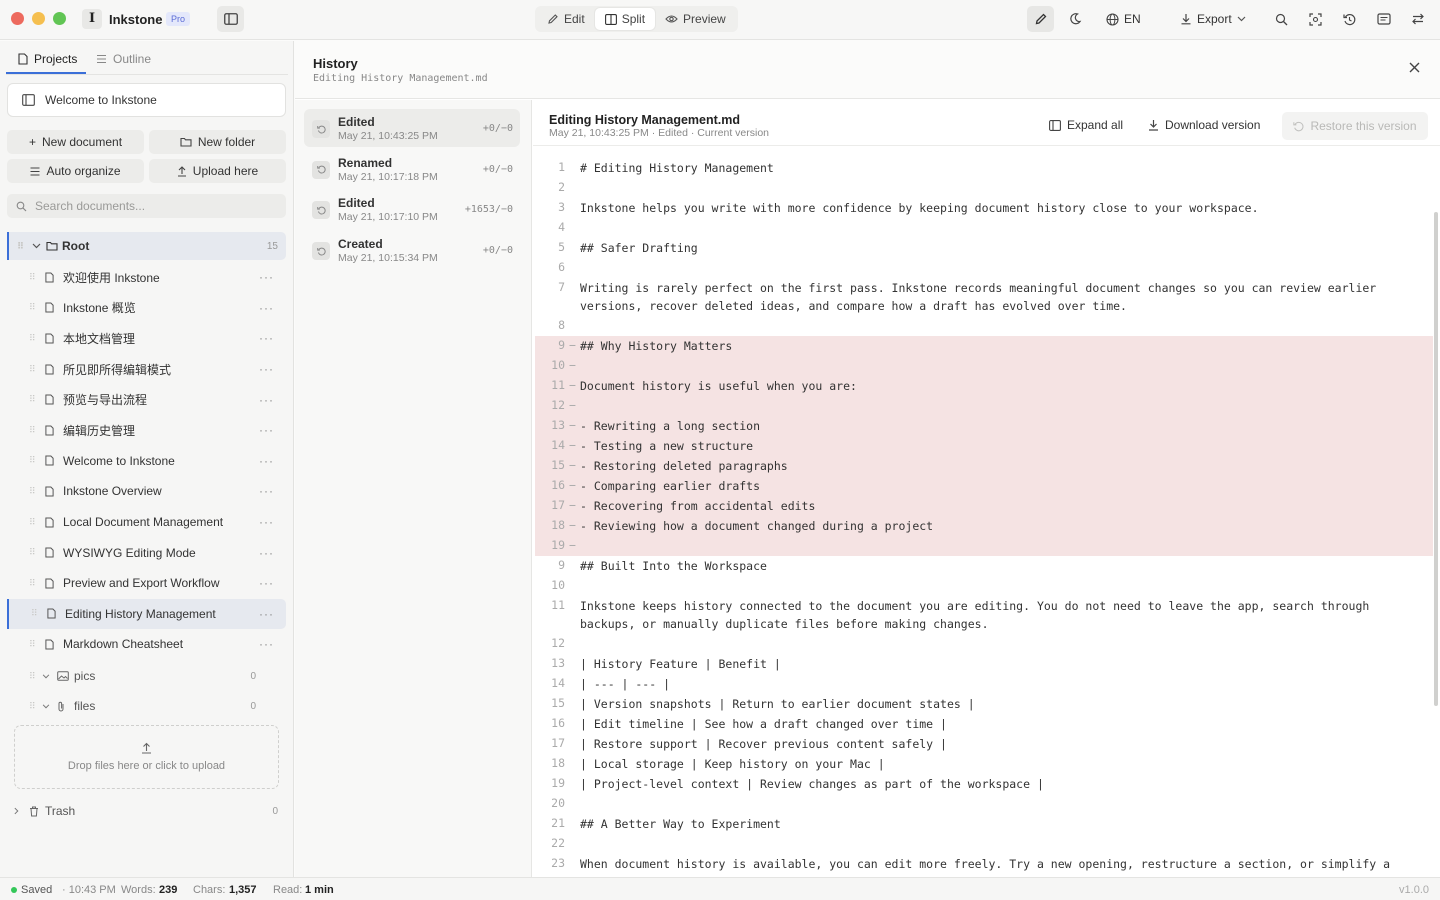 Image resolution: width=1440 pixels, height=900 pixels. I want to click on tree-document-item: ⠿ Markdown Cheatsheet ···, so click(146, 644).